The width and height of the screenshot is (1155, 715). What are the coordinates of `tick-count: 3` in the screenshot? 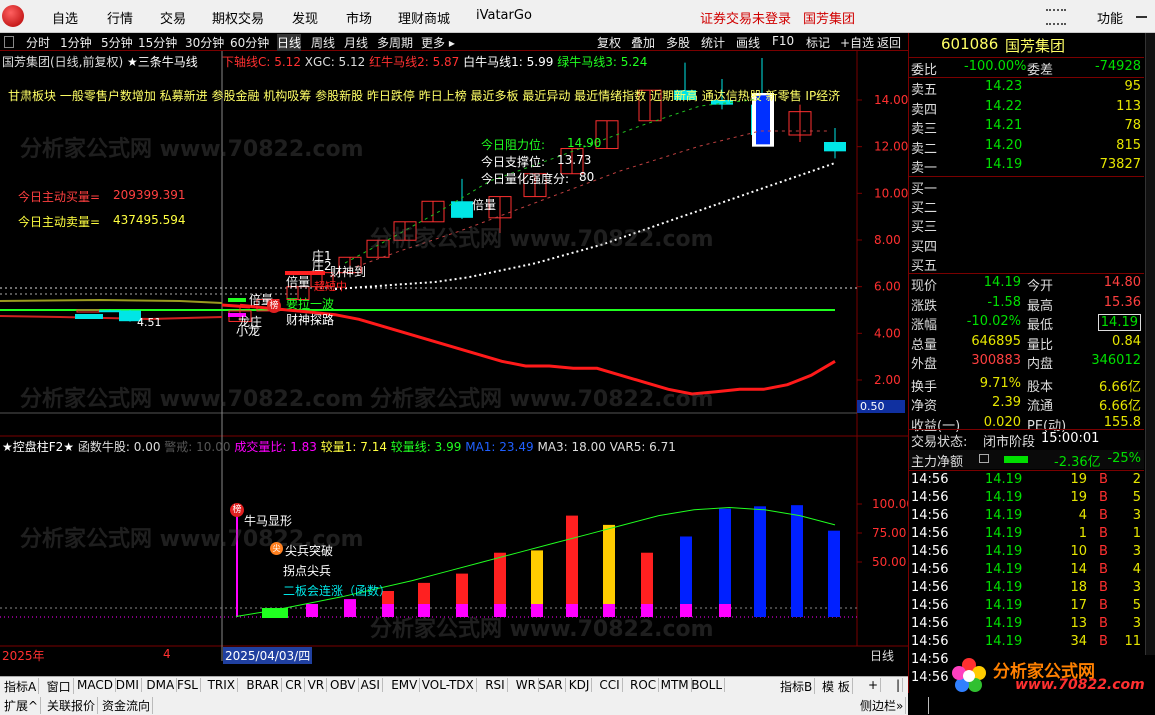 It's located at (1136, 587).